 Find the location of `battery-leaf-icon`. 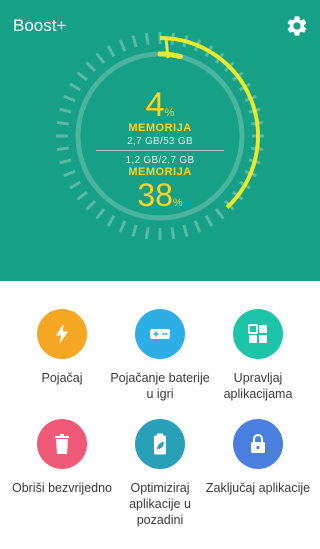

battery-leaf-icon is located at coordinates (160, 444).